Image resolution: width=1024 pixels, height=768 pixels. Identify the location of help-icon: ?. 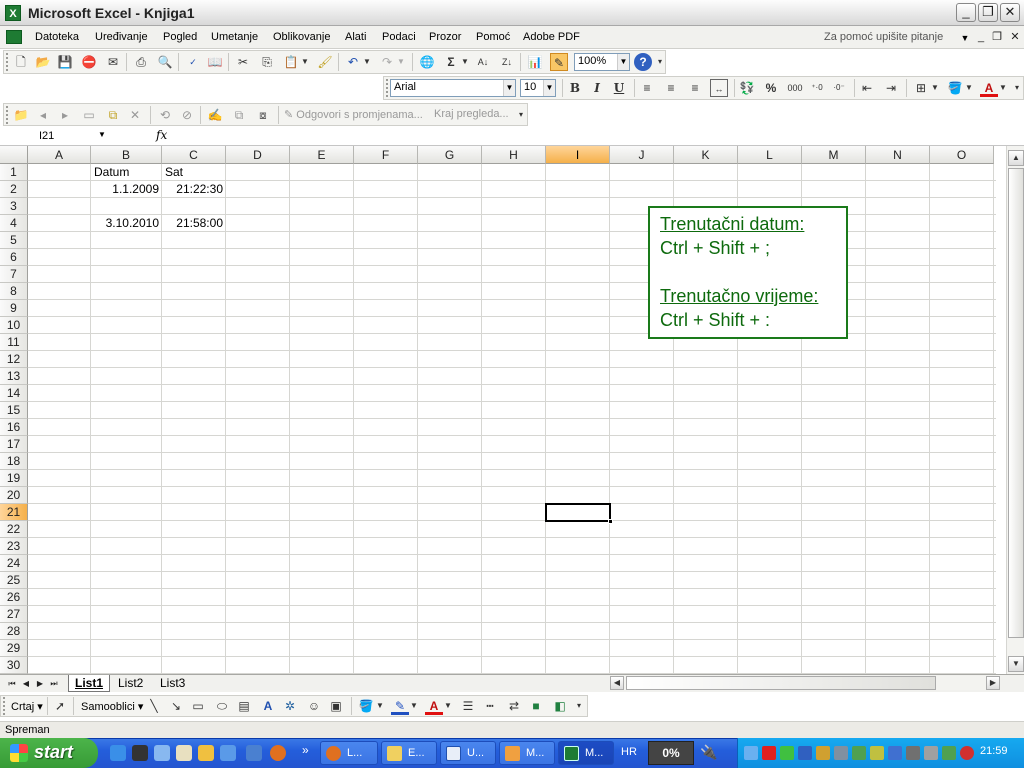
(643, 62).